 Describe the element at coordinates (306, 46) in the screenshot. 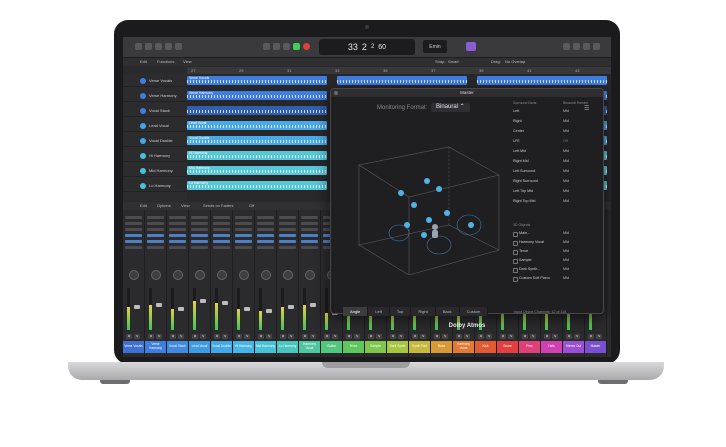

I see `record-button` at that location.